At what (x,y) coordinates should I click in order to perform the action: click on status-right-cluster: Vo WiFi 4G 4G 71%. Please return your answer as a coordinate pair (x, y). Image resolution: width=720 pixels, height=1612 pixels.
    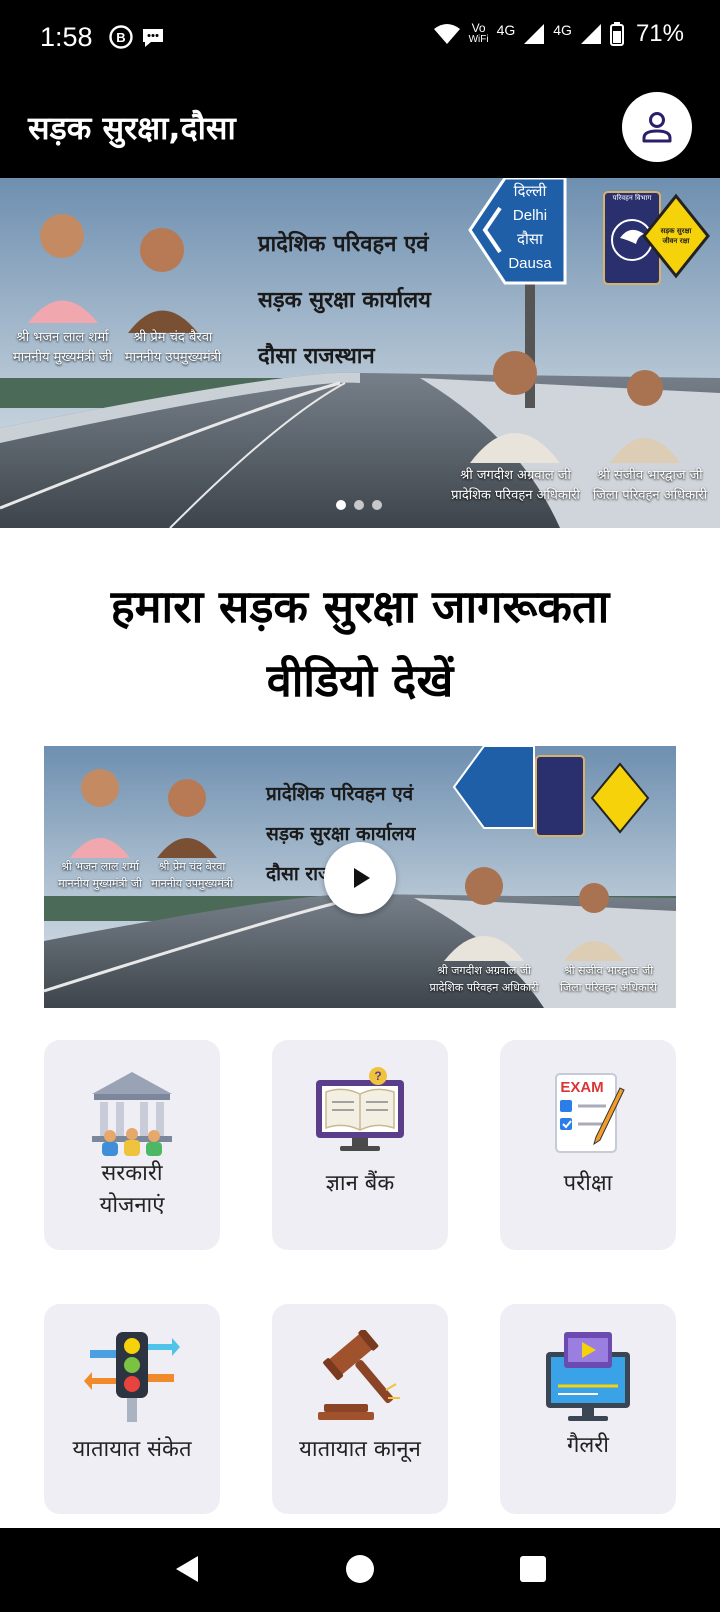
    Looking at the image, I should click on (558, 34).